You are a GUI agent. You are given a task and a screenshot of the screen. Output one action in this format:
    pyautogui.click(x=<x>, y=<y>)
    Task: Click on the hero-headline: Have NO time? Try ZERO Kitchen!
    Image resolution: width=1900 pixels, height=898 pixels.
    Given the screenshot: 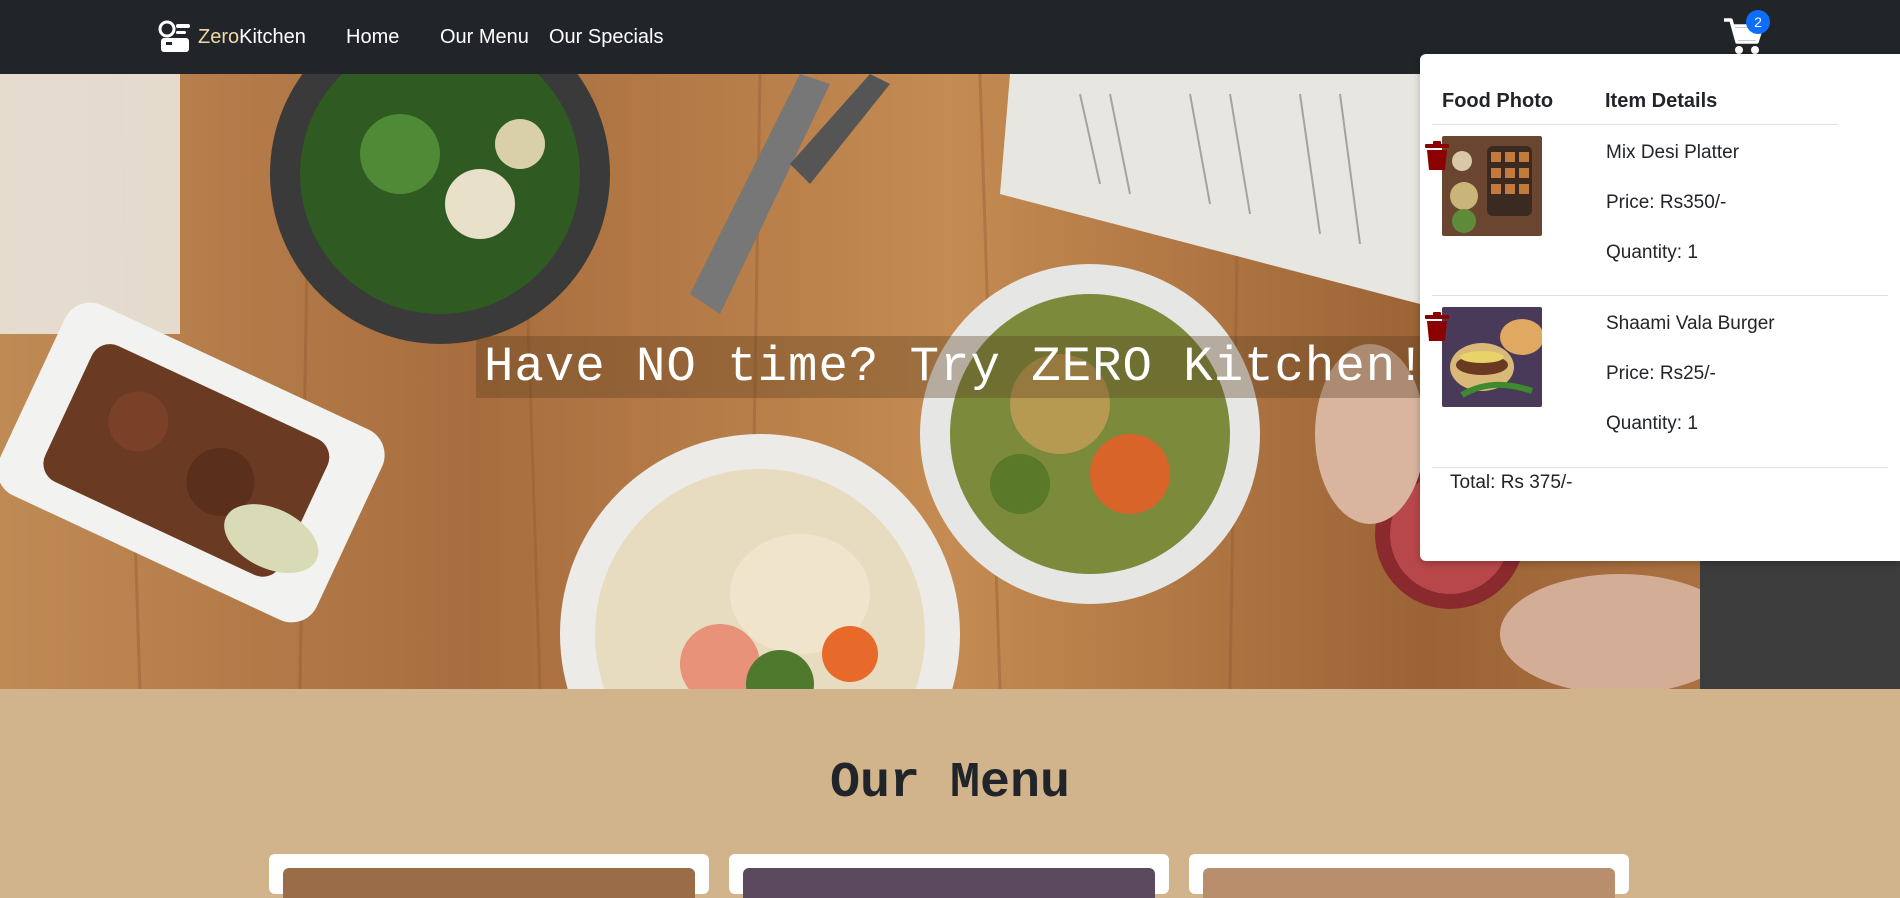 What is the action you would take?
    pyautogui.click(x=955, y=367)
    